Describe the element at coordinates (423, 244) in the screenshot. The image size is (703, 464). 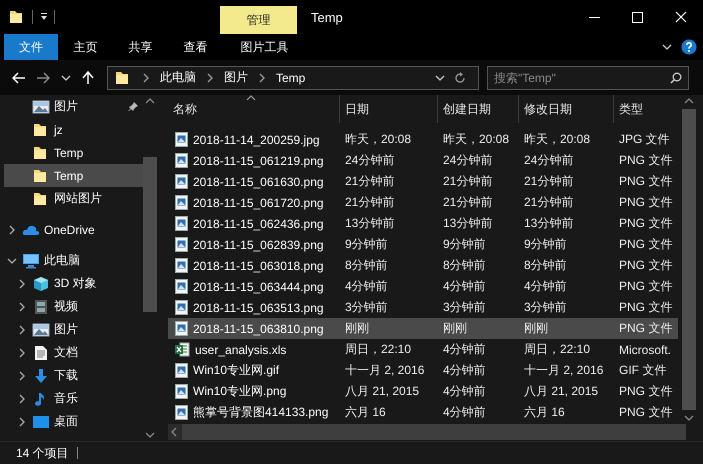
I see `file-row: 2018-11-15_062839.png 9分钟前 9分钟前 9分钟前 PNG 文件` at that location.